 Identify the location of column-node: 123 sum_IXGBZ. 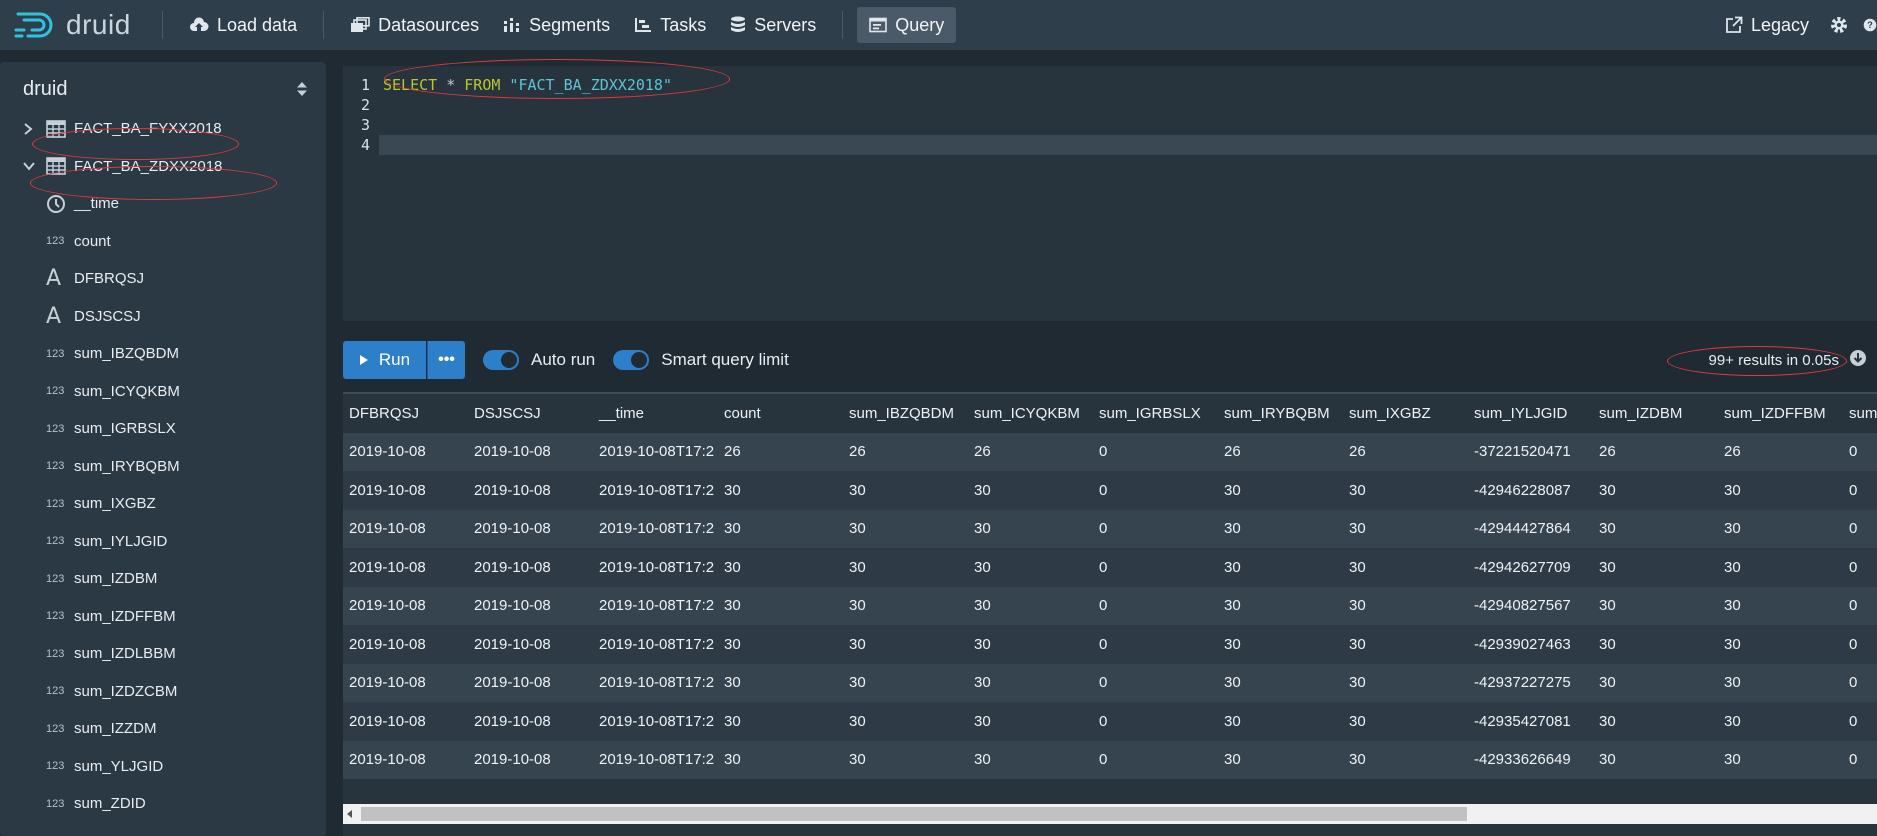
(174, 504).